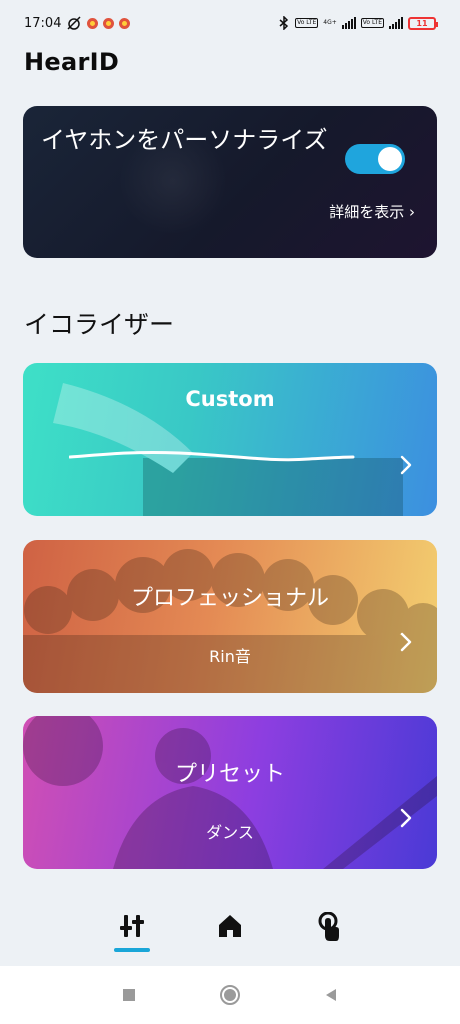 The height and width of the screenshot is (1024, 460). Describe the element at coordinates (72, 62) in the screenshot. I see `app-title: HearID` at that location.